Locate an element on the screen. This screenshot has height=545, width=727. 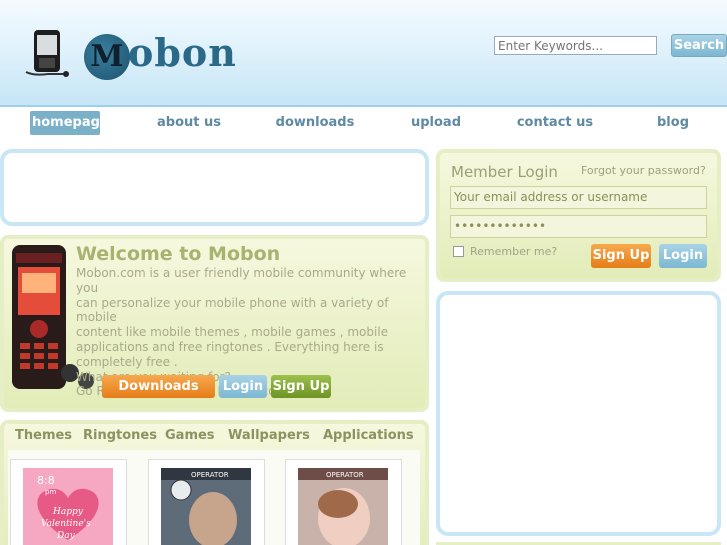
search-input is located at coordinates (575, 45).